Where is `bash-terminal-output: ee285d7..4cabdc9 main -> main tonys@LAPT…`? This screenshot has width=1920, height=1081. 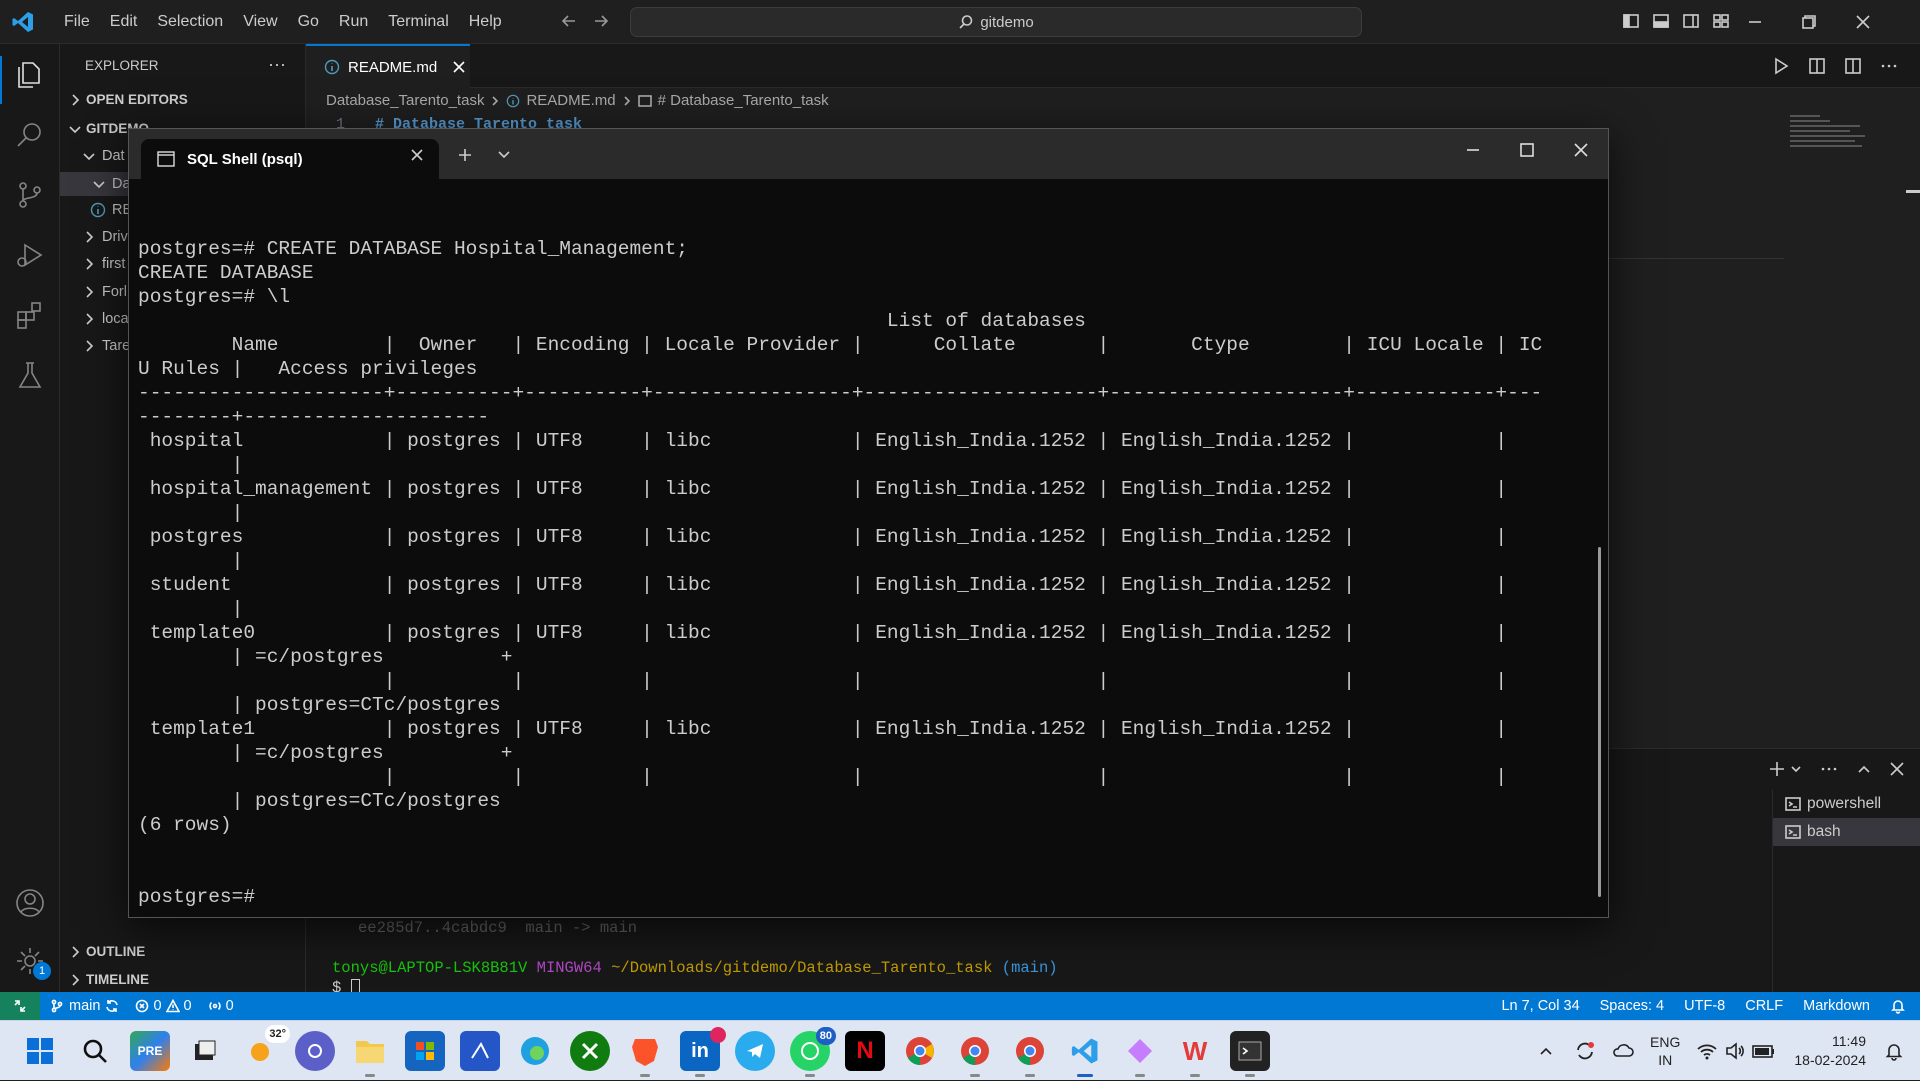
bash-terminal-output: ee285d7..4cabdc9 main -> main tonys@LAPT… is located at coordinates (695, 958).